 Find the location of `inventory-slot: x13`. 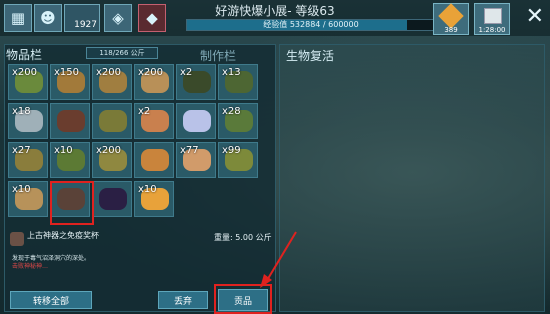

inventory-slot: x13 is located at coordinates (238, 82).